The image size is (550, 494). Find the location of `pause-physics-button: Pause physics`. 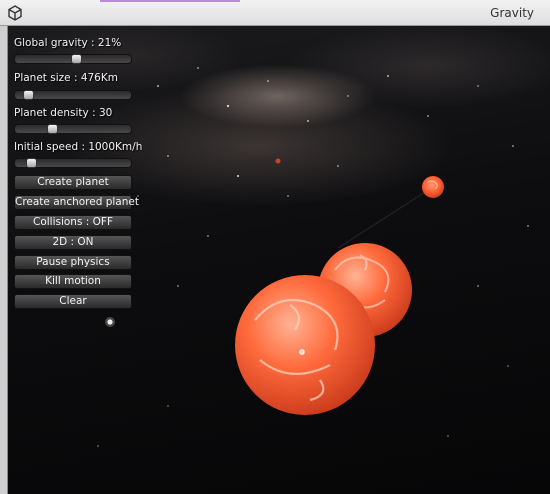

pause-physics-button: Pause physics is located at coordinates (73, 262).